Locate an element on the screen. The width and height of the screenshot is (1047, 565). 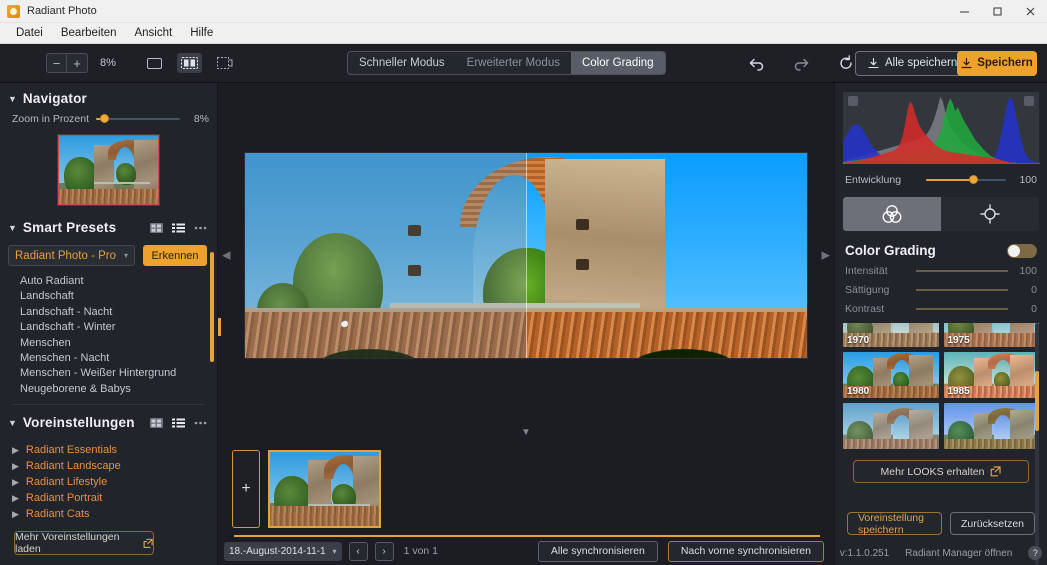
list-item: ▶ Radiant Essentials is located at coordinates (112, 450).